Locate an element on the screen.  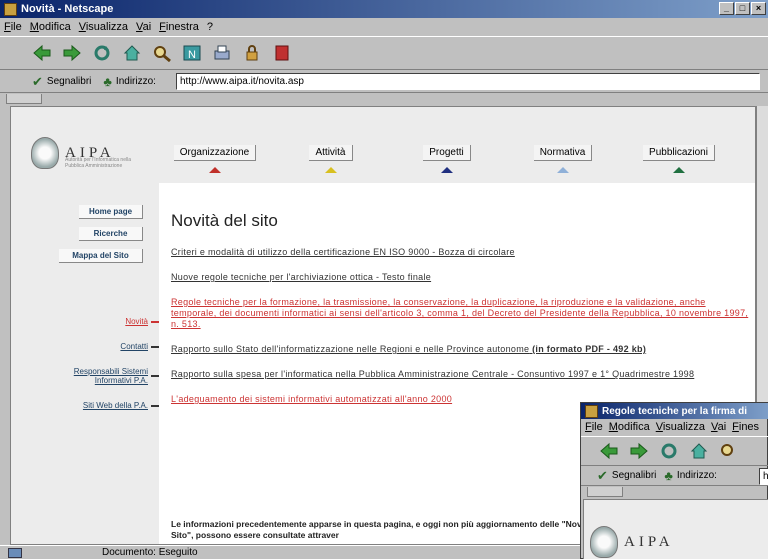
window-controls: _ □ × is located at coordinates (742, 8).